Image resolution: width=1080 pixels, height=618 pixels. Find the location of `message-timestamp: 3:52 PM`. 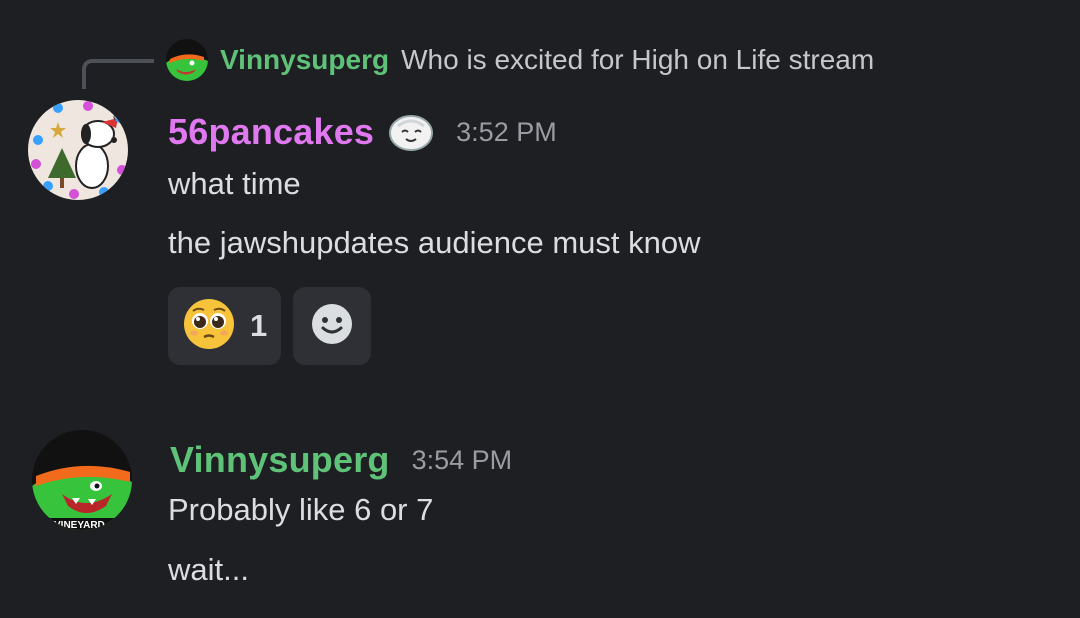

message-timestamp: 3:52 PM is located at coordinates (506, 132).